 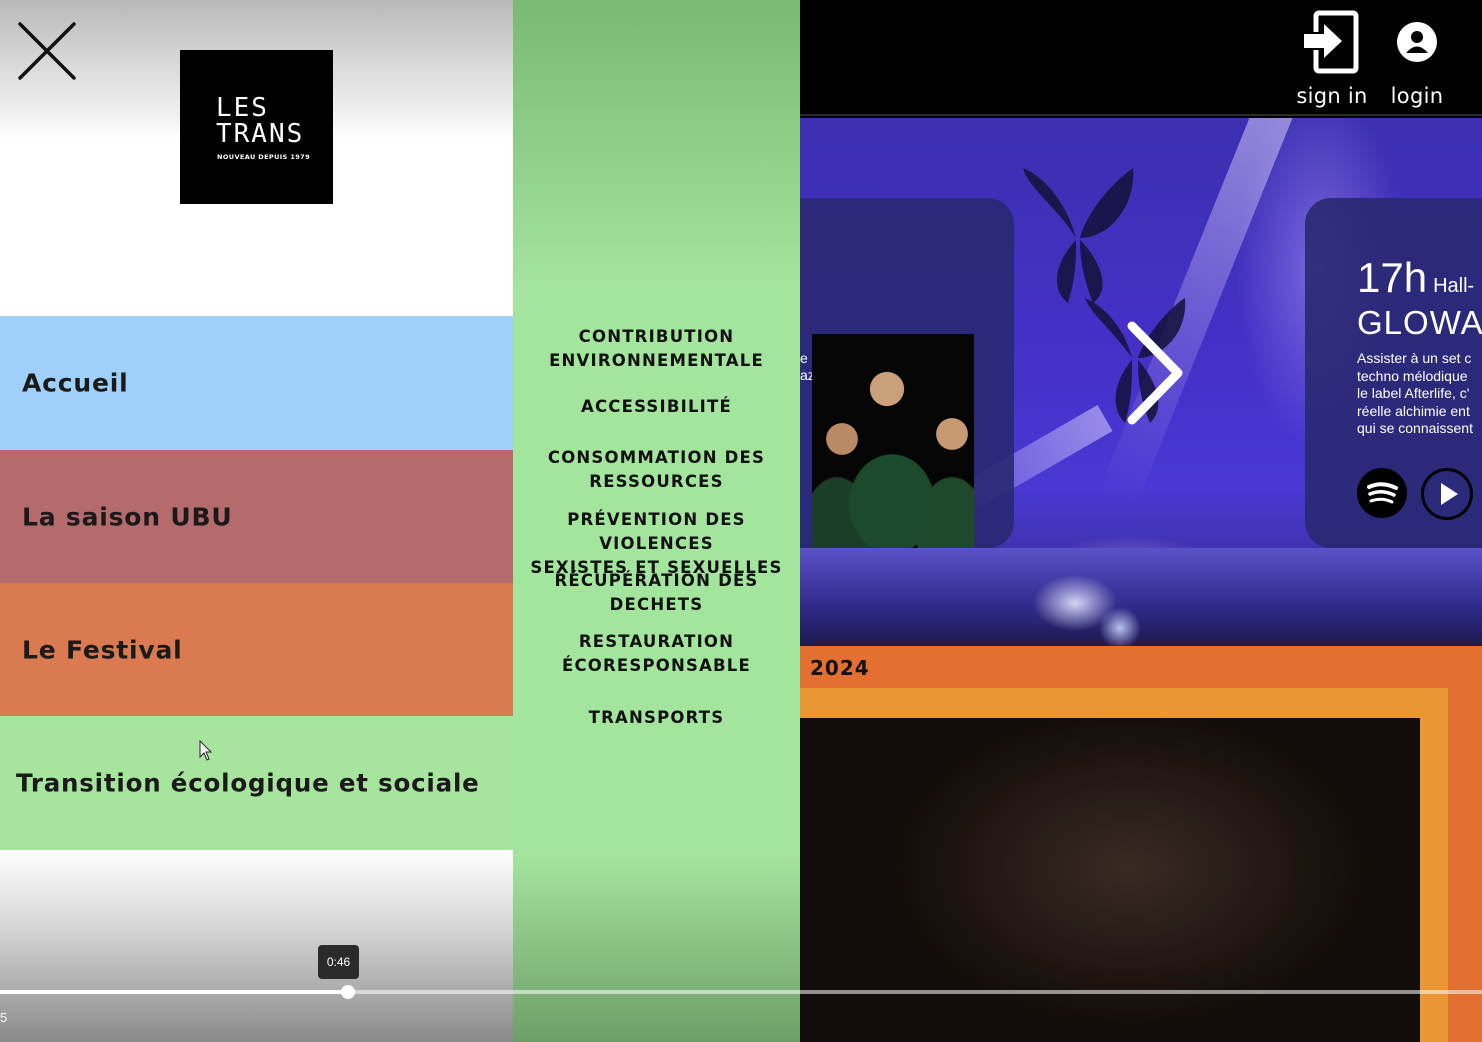 What do you see at coordinates (4, 1017) in the screenshot?
I see `elapsed-time: 5` at bounding box center [4, 1017].